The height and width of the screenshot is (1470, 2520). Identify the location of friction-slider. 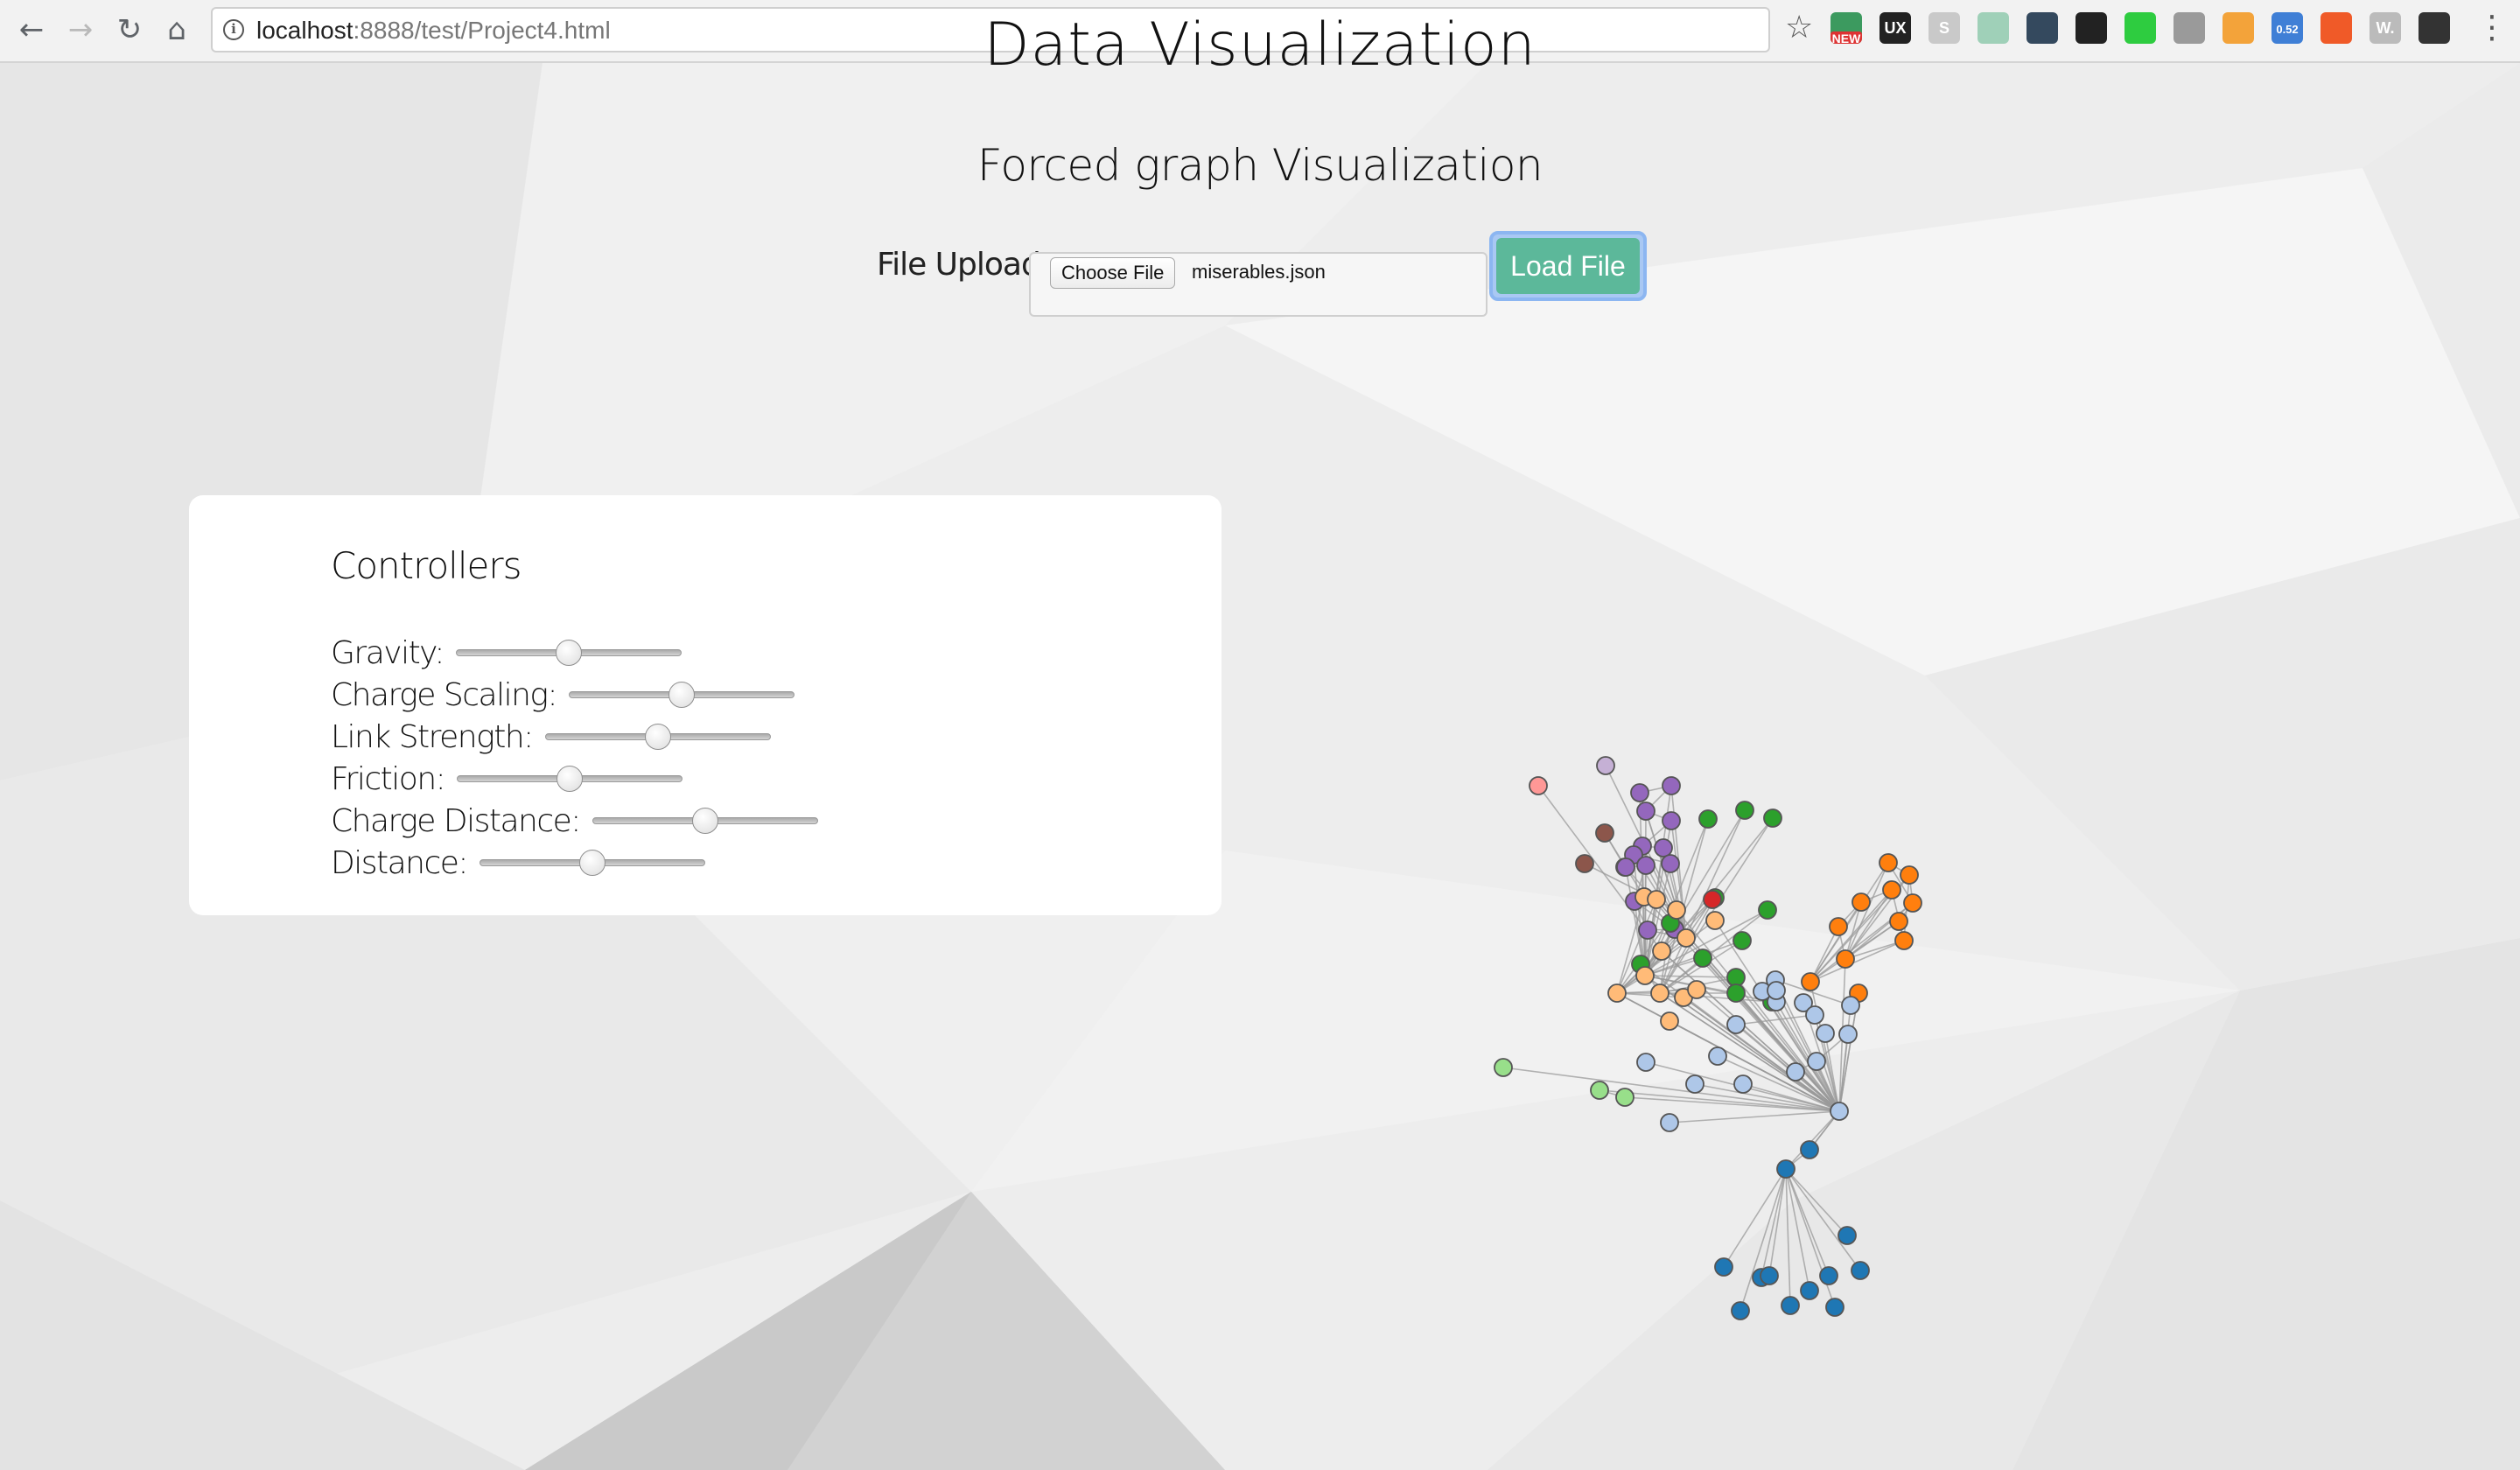
(570, 779).